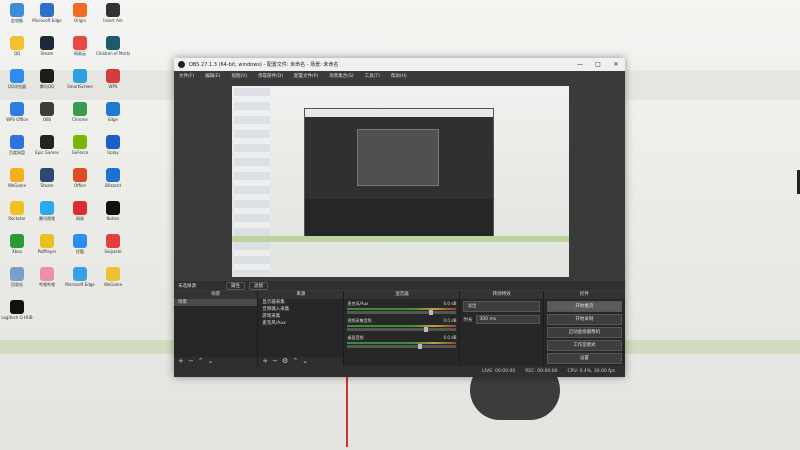 This screenshot has height=450, width=800. I want to click on properties-button: 属性, so click(235, 285).